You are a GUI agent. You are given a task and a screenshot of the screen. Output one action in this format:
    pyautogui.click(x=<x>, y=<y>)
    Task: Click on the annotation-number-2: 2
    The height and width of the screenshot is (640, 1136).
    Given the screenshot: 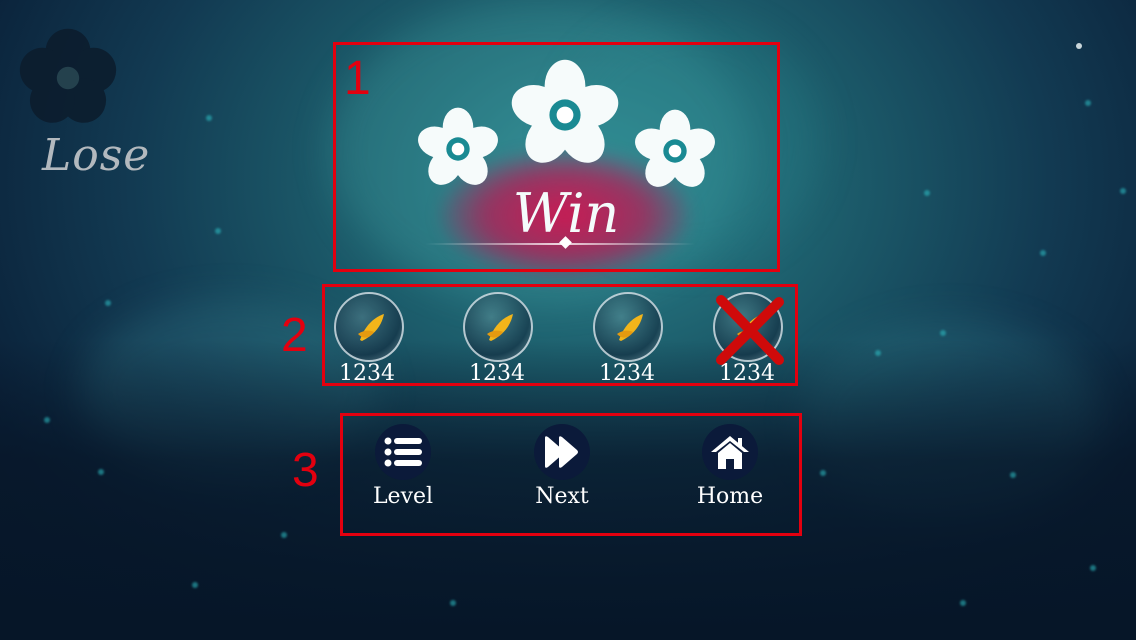 What is the action you would take?
    pyautogui.click(x=294, y=335)
    